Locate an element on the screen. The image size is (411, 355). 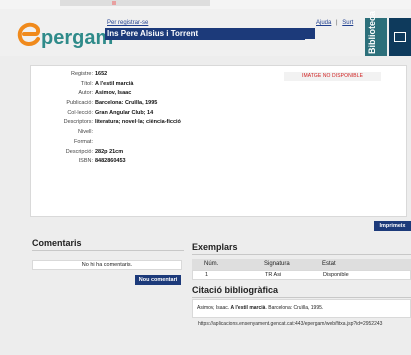
field-value: A l'estil marcià is located at coordinates (114, 83).